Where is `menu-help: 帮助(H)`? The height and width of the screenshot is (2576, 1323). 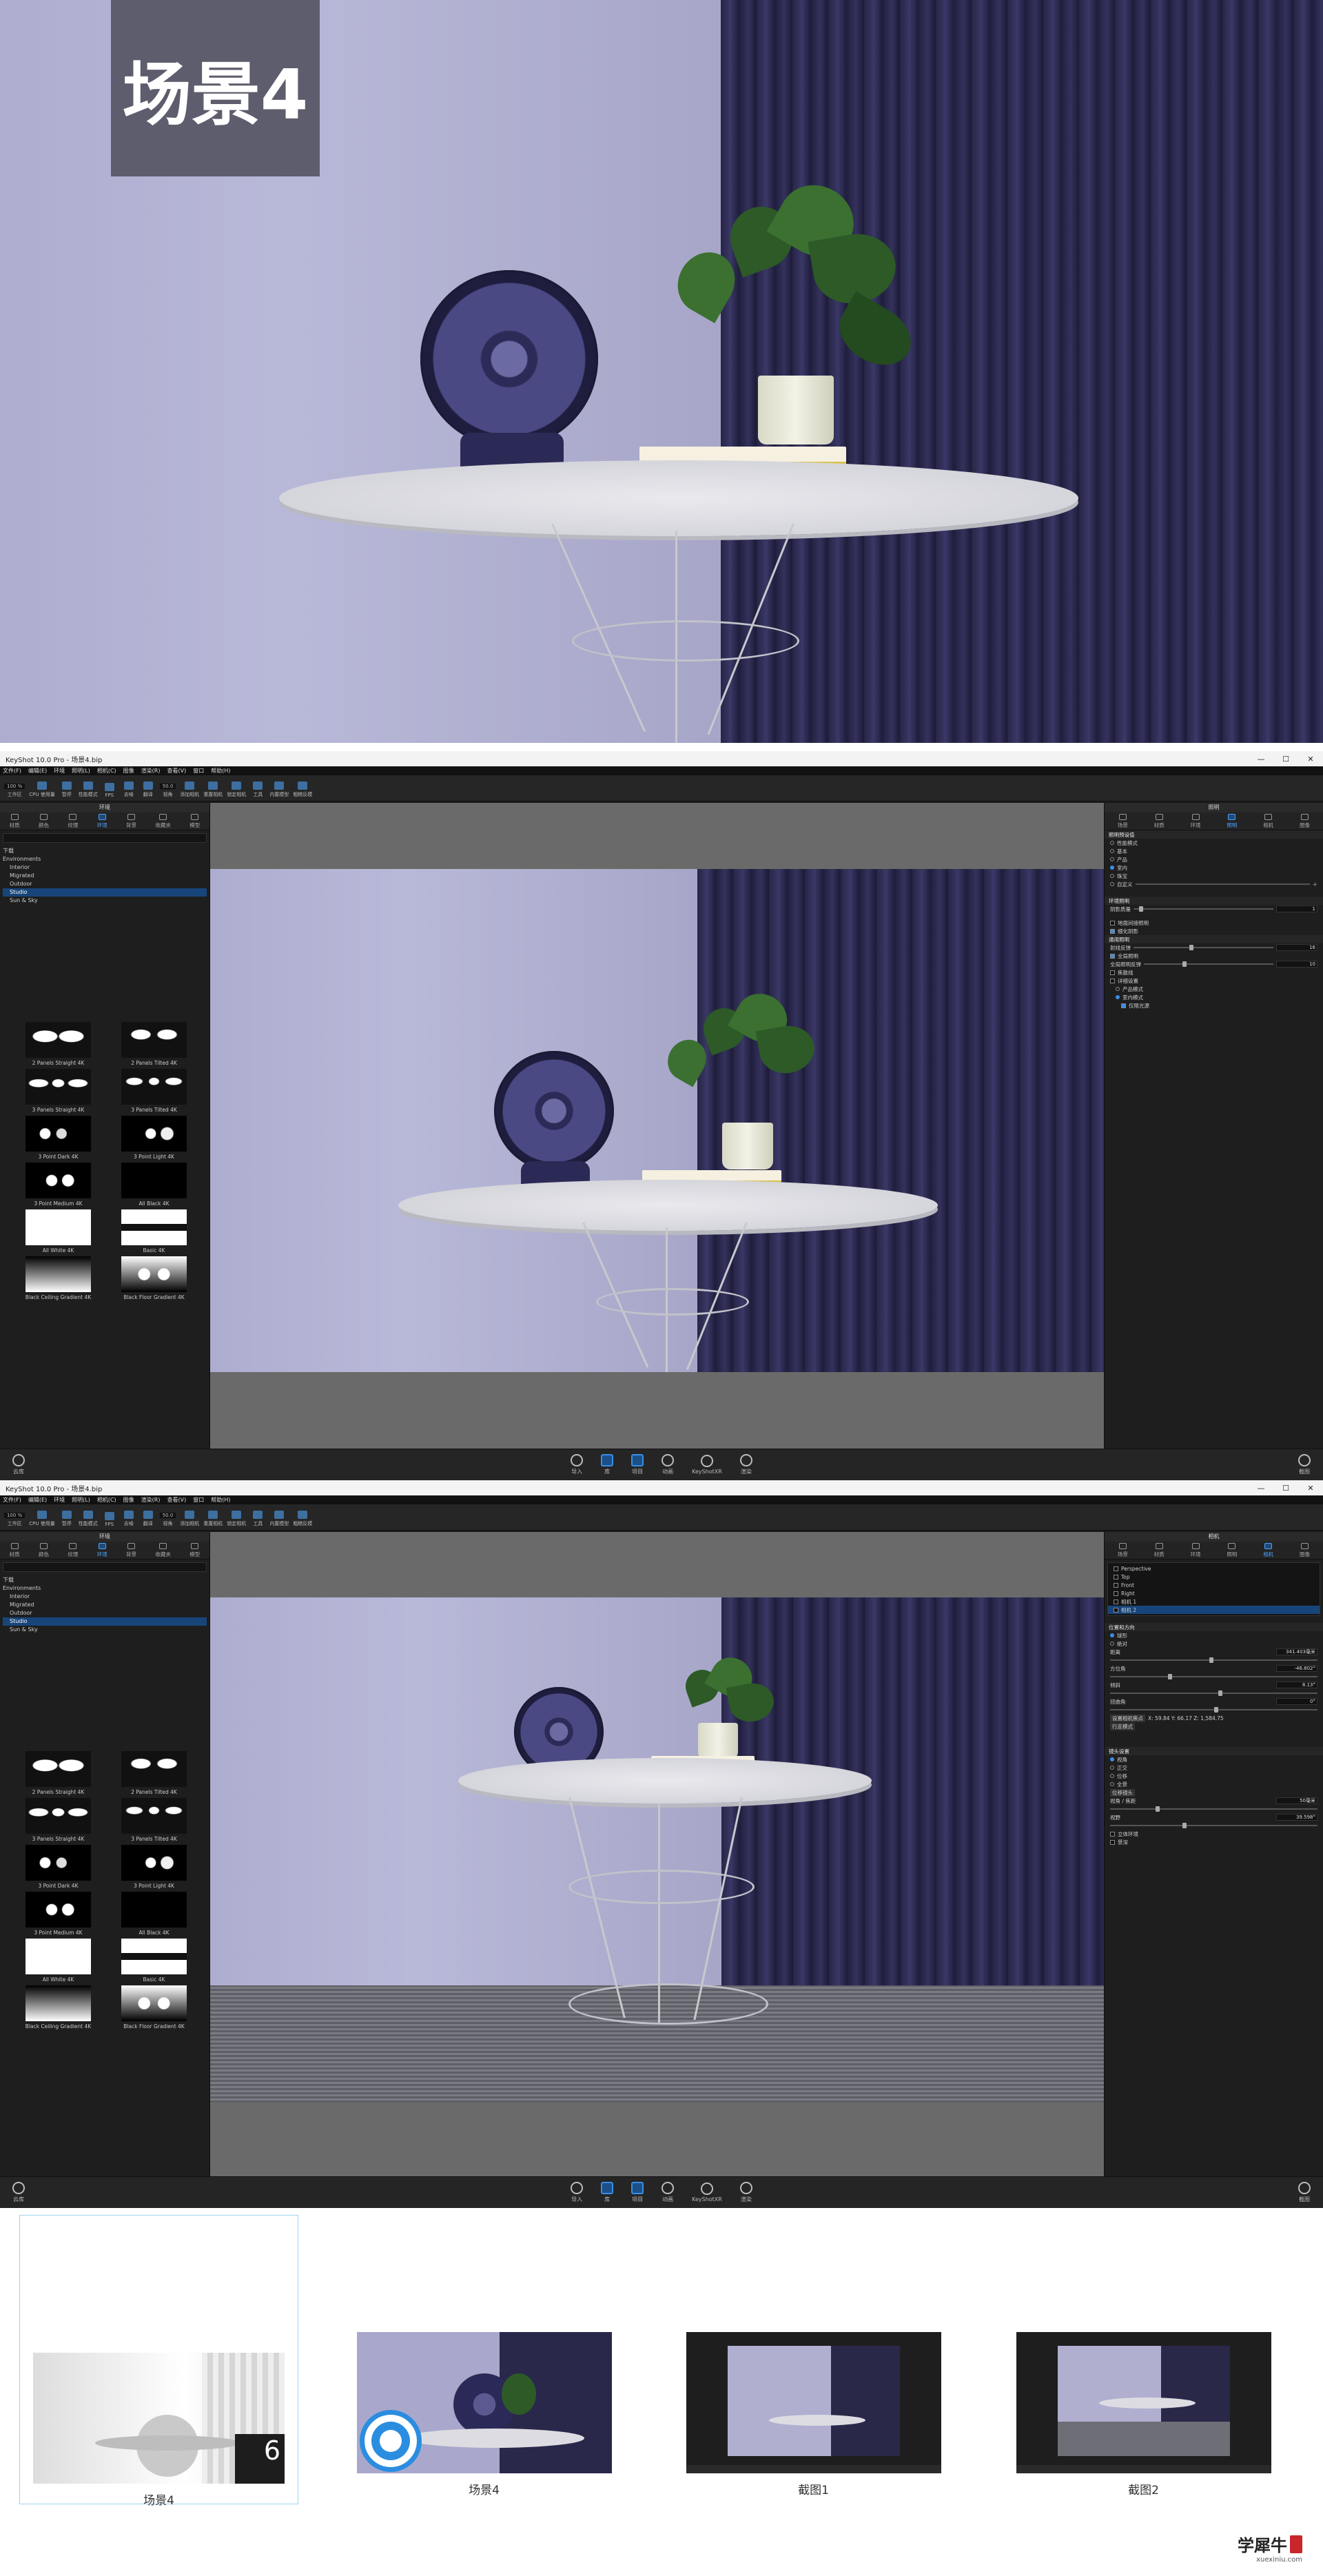 menu-help: 帮助(H) is located at coordinates (220, 771).